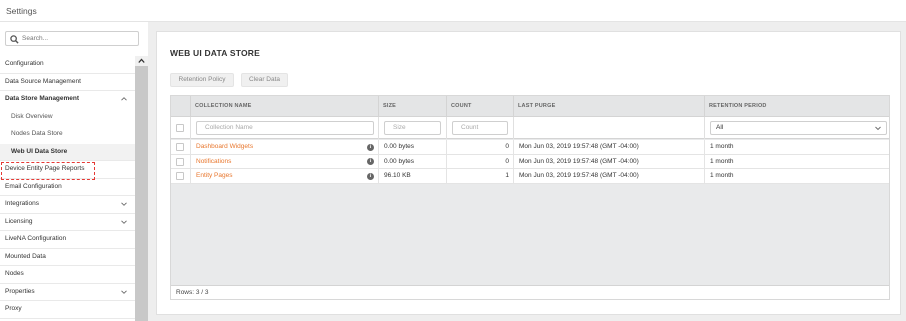 This screenshot has height=321, width=906. Describe the element at coordinates (67, 257) in the screenshot. I see `sidebar-item-mounted-data: Mounted Data` at that location.